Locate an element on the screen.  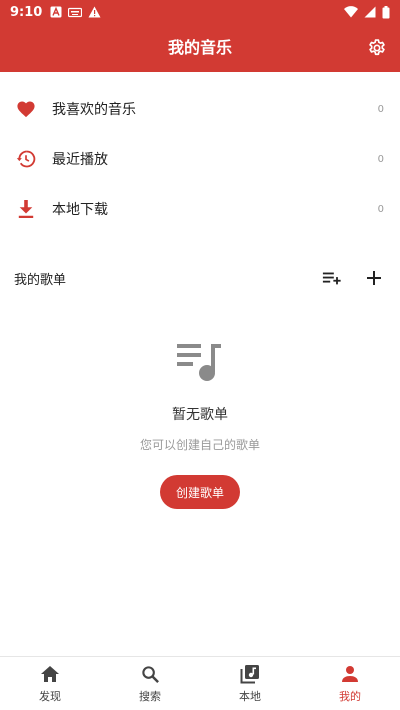
keyboard-icon is located at coordinates (75, 12).